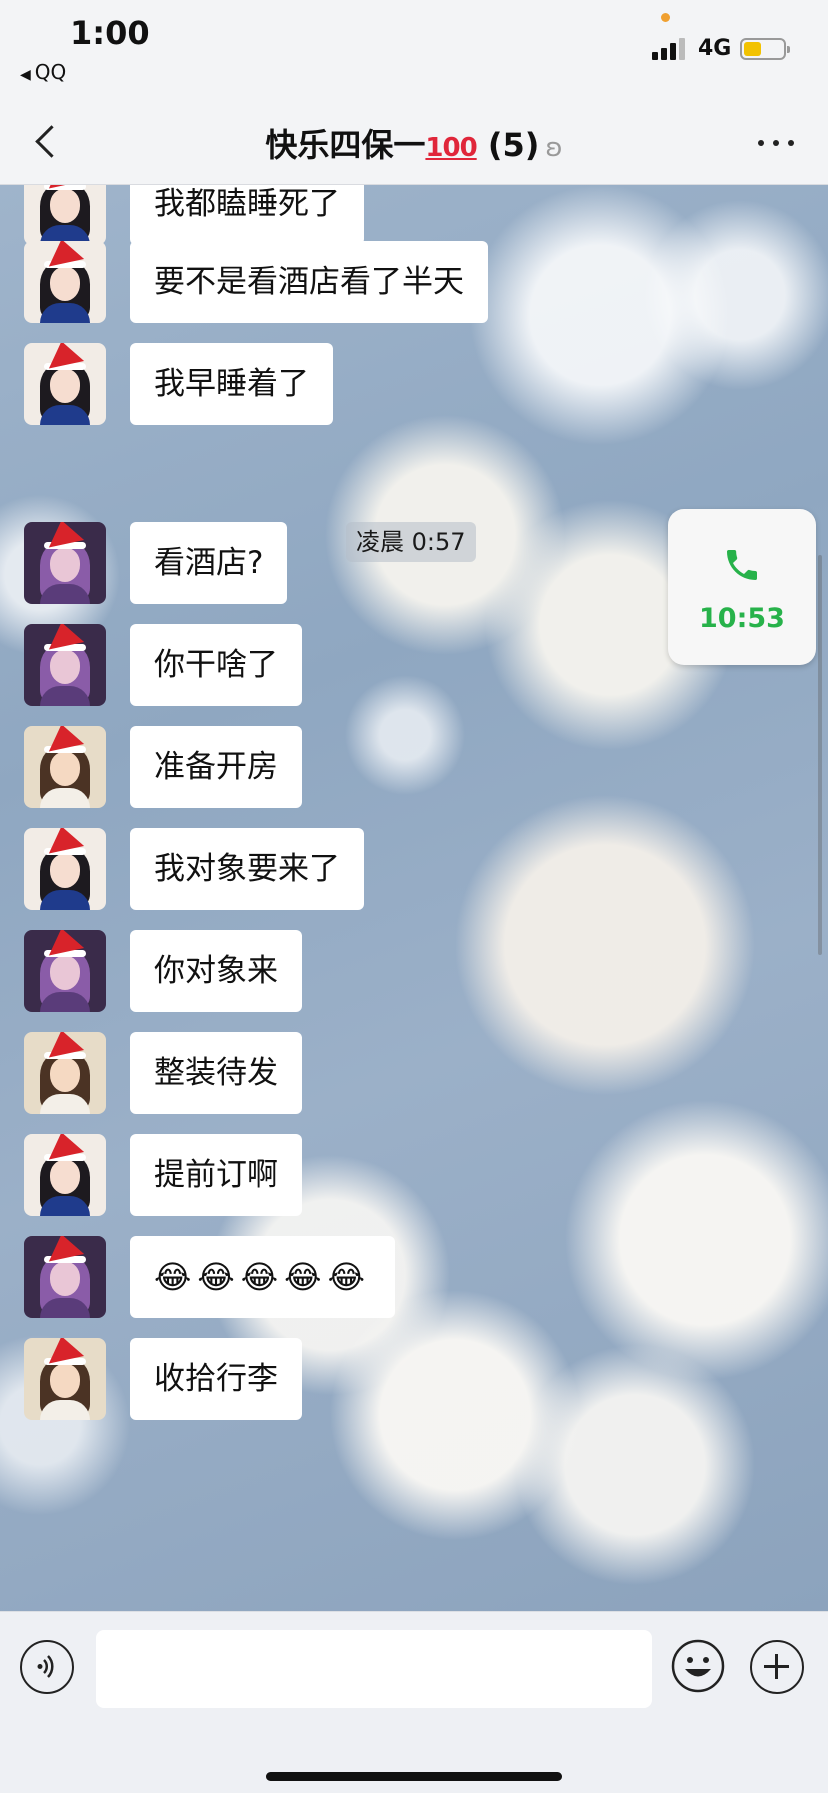  Describe the element at coordinates (554, 148) in the screenshot. I see `ear-icon: ʚ` at that location.